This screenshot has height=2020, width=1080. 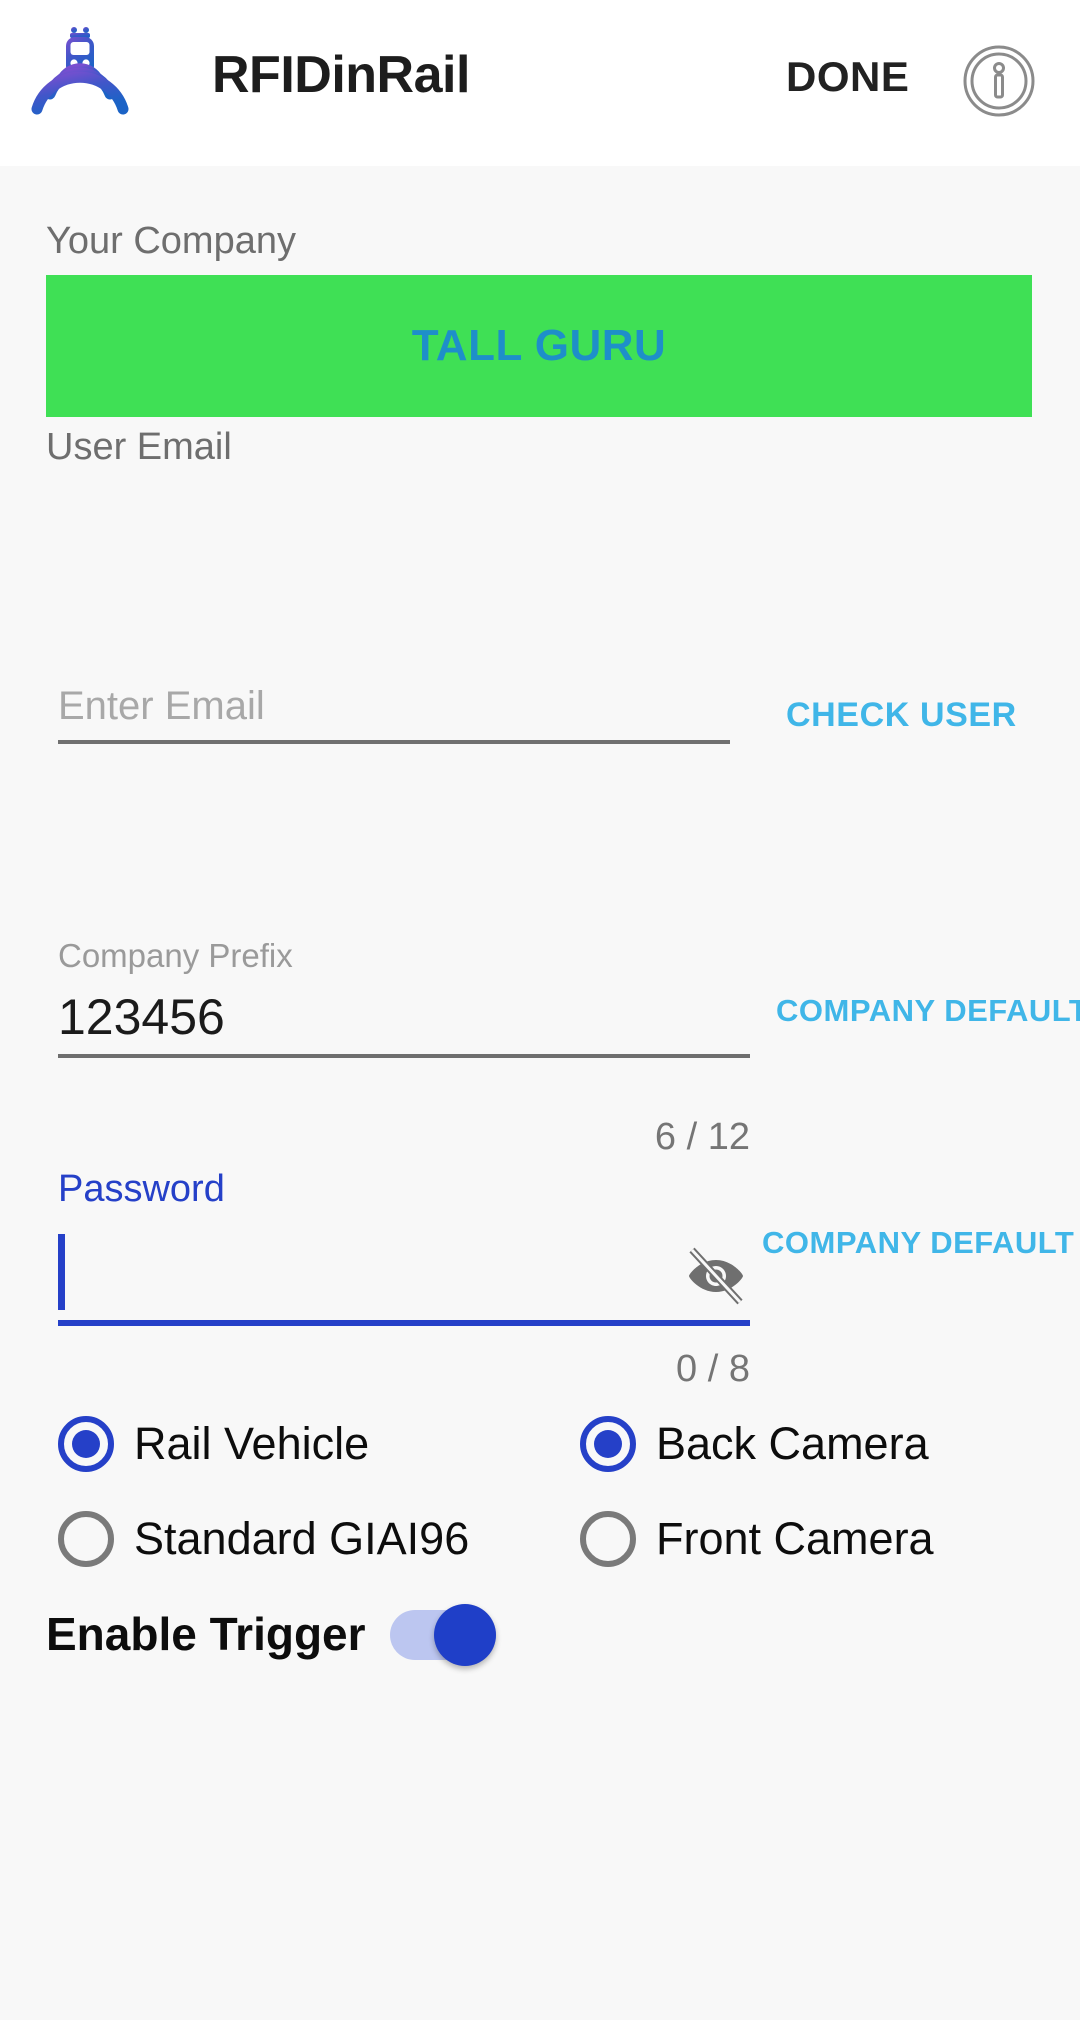 I want to click on password-label: Password, so click(x=141, y=1189).